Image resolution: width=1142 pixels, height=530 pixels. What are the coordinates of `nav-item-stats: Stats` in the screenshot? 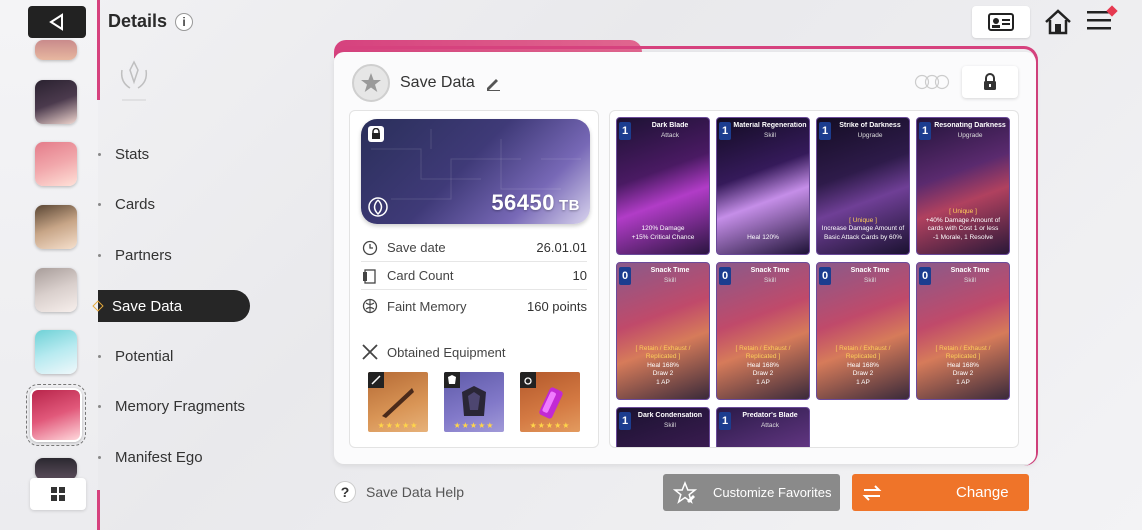 It's located at (178, 154).